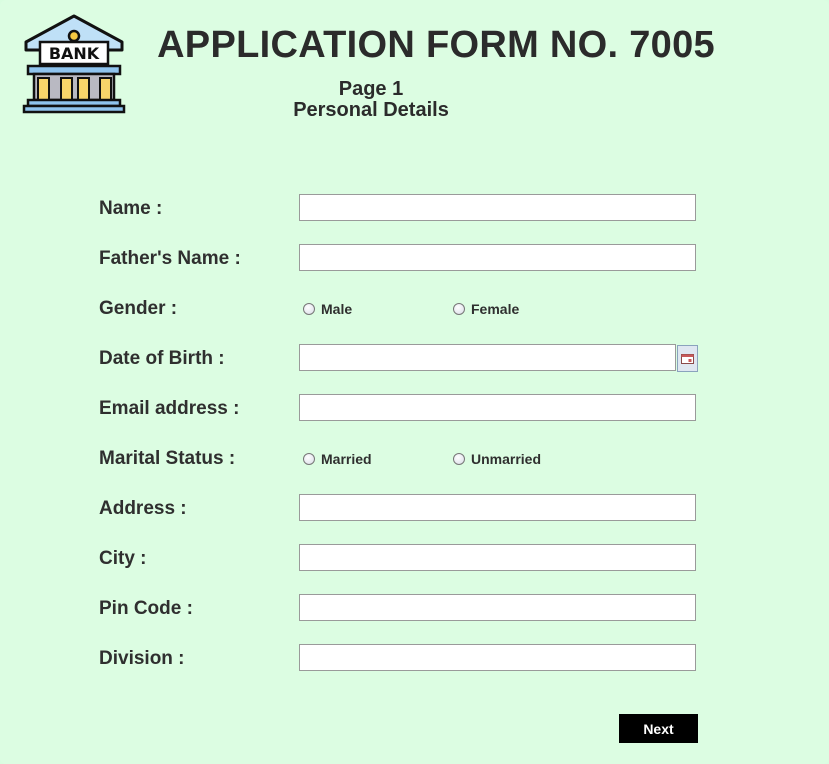  Describe the element at coordinates (309, 459) in the screenshot. I see `marital-married-radio` at that location.